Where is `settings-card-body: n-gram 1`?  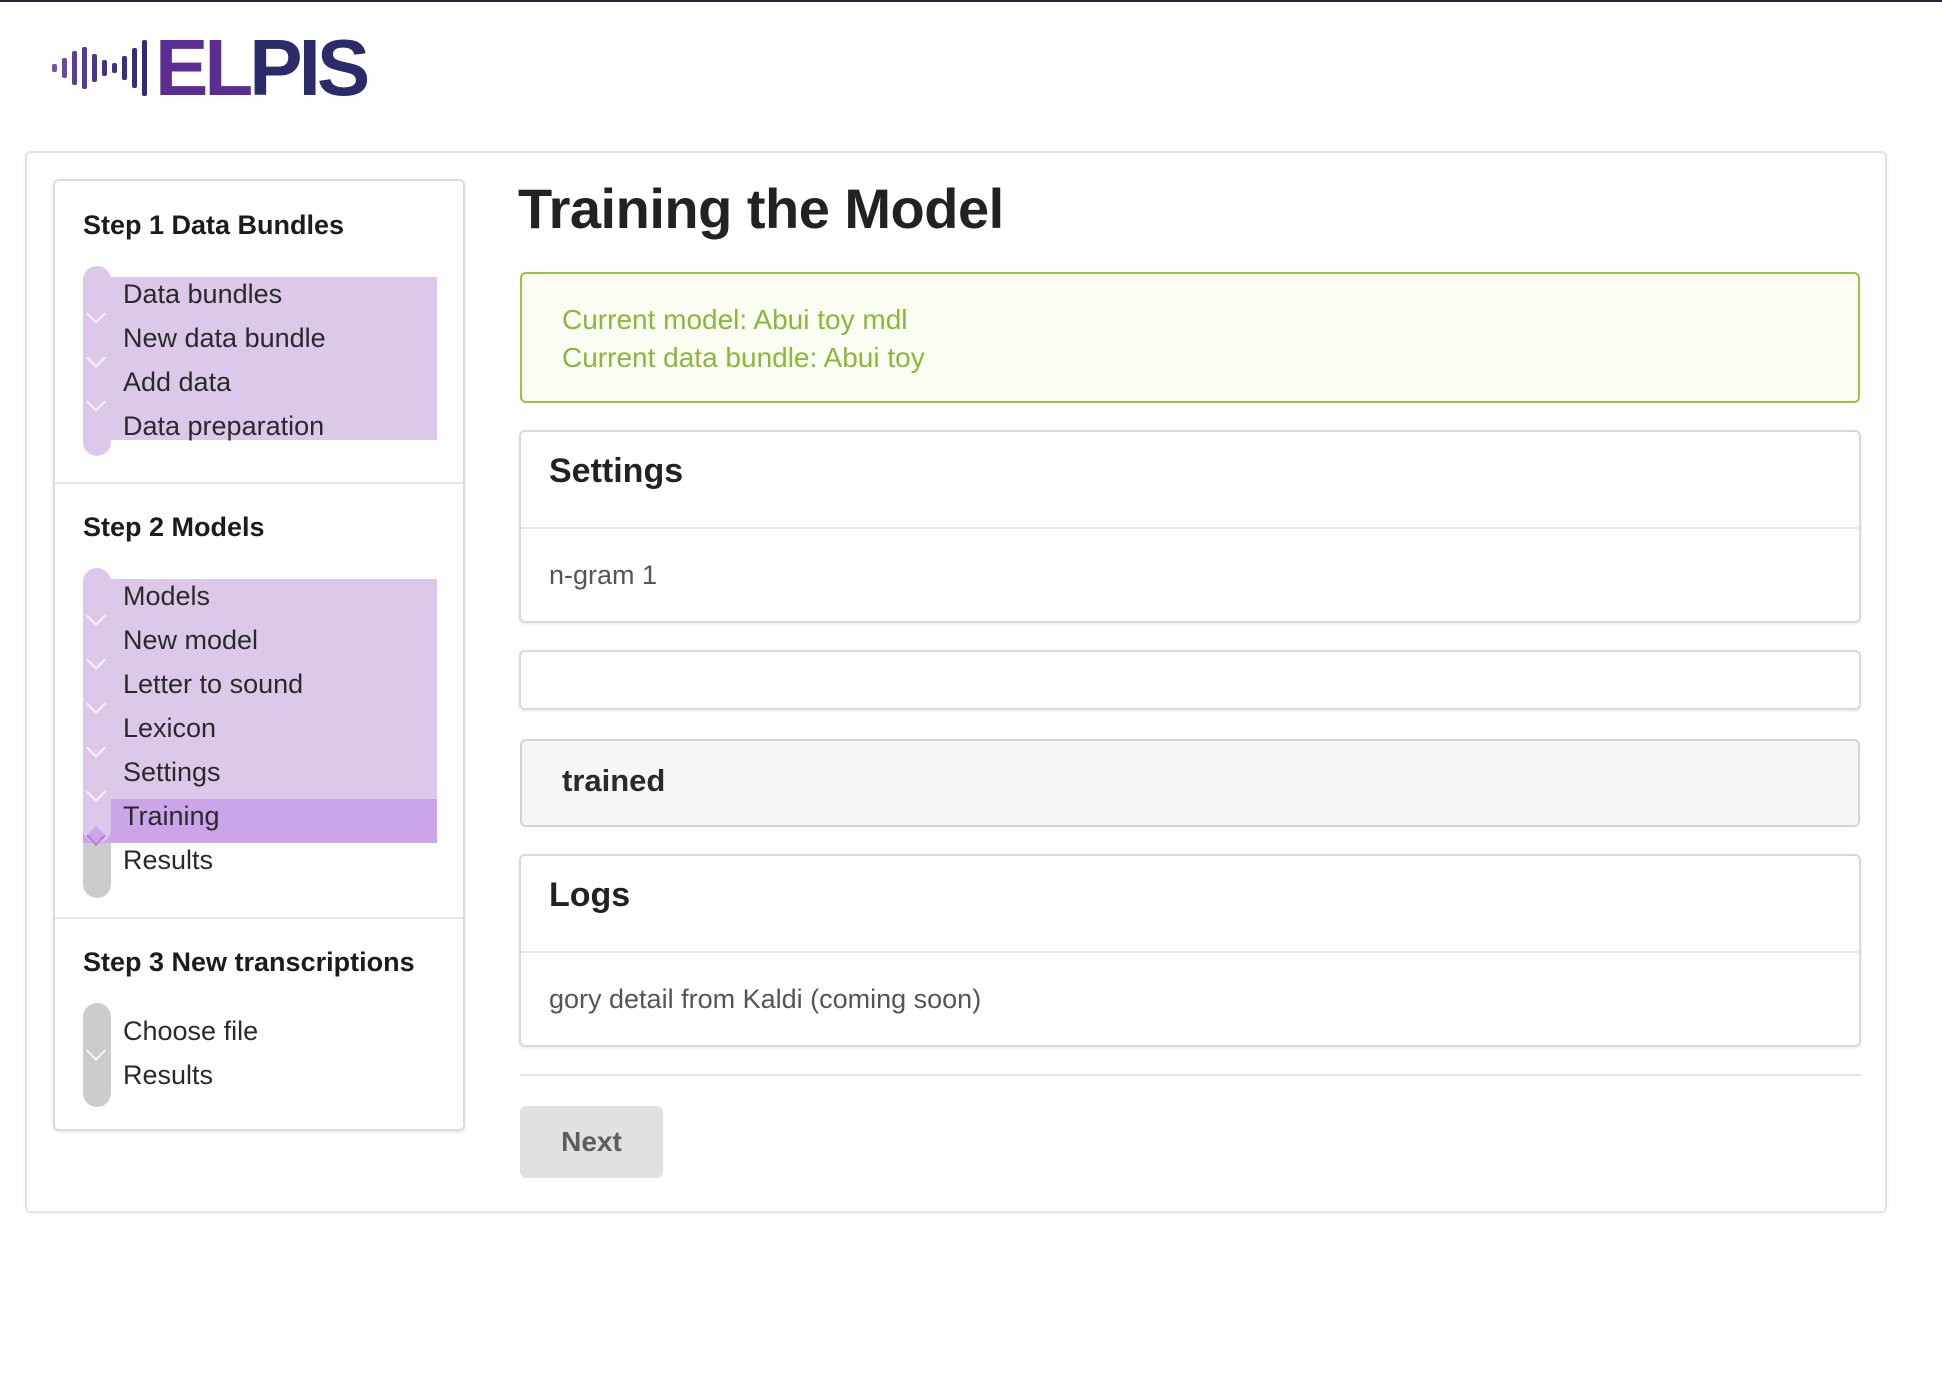
settings-card-body: n-gram 1 is located at coordinates (603, 575).